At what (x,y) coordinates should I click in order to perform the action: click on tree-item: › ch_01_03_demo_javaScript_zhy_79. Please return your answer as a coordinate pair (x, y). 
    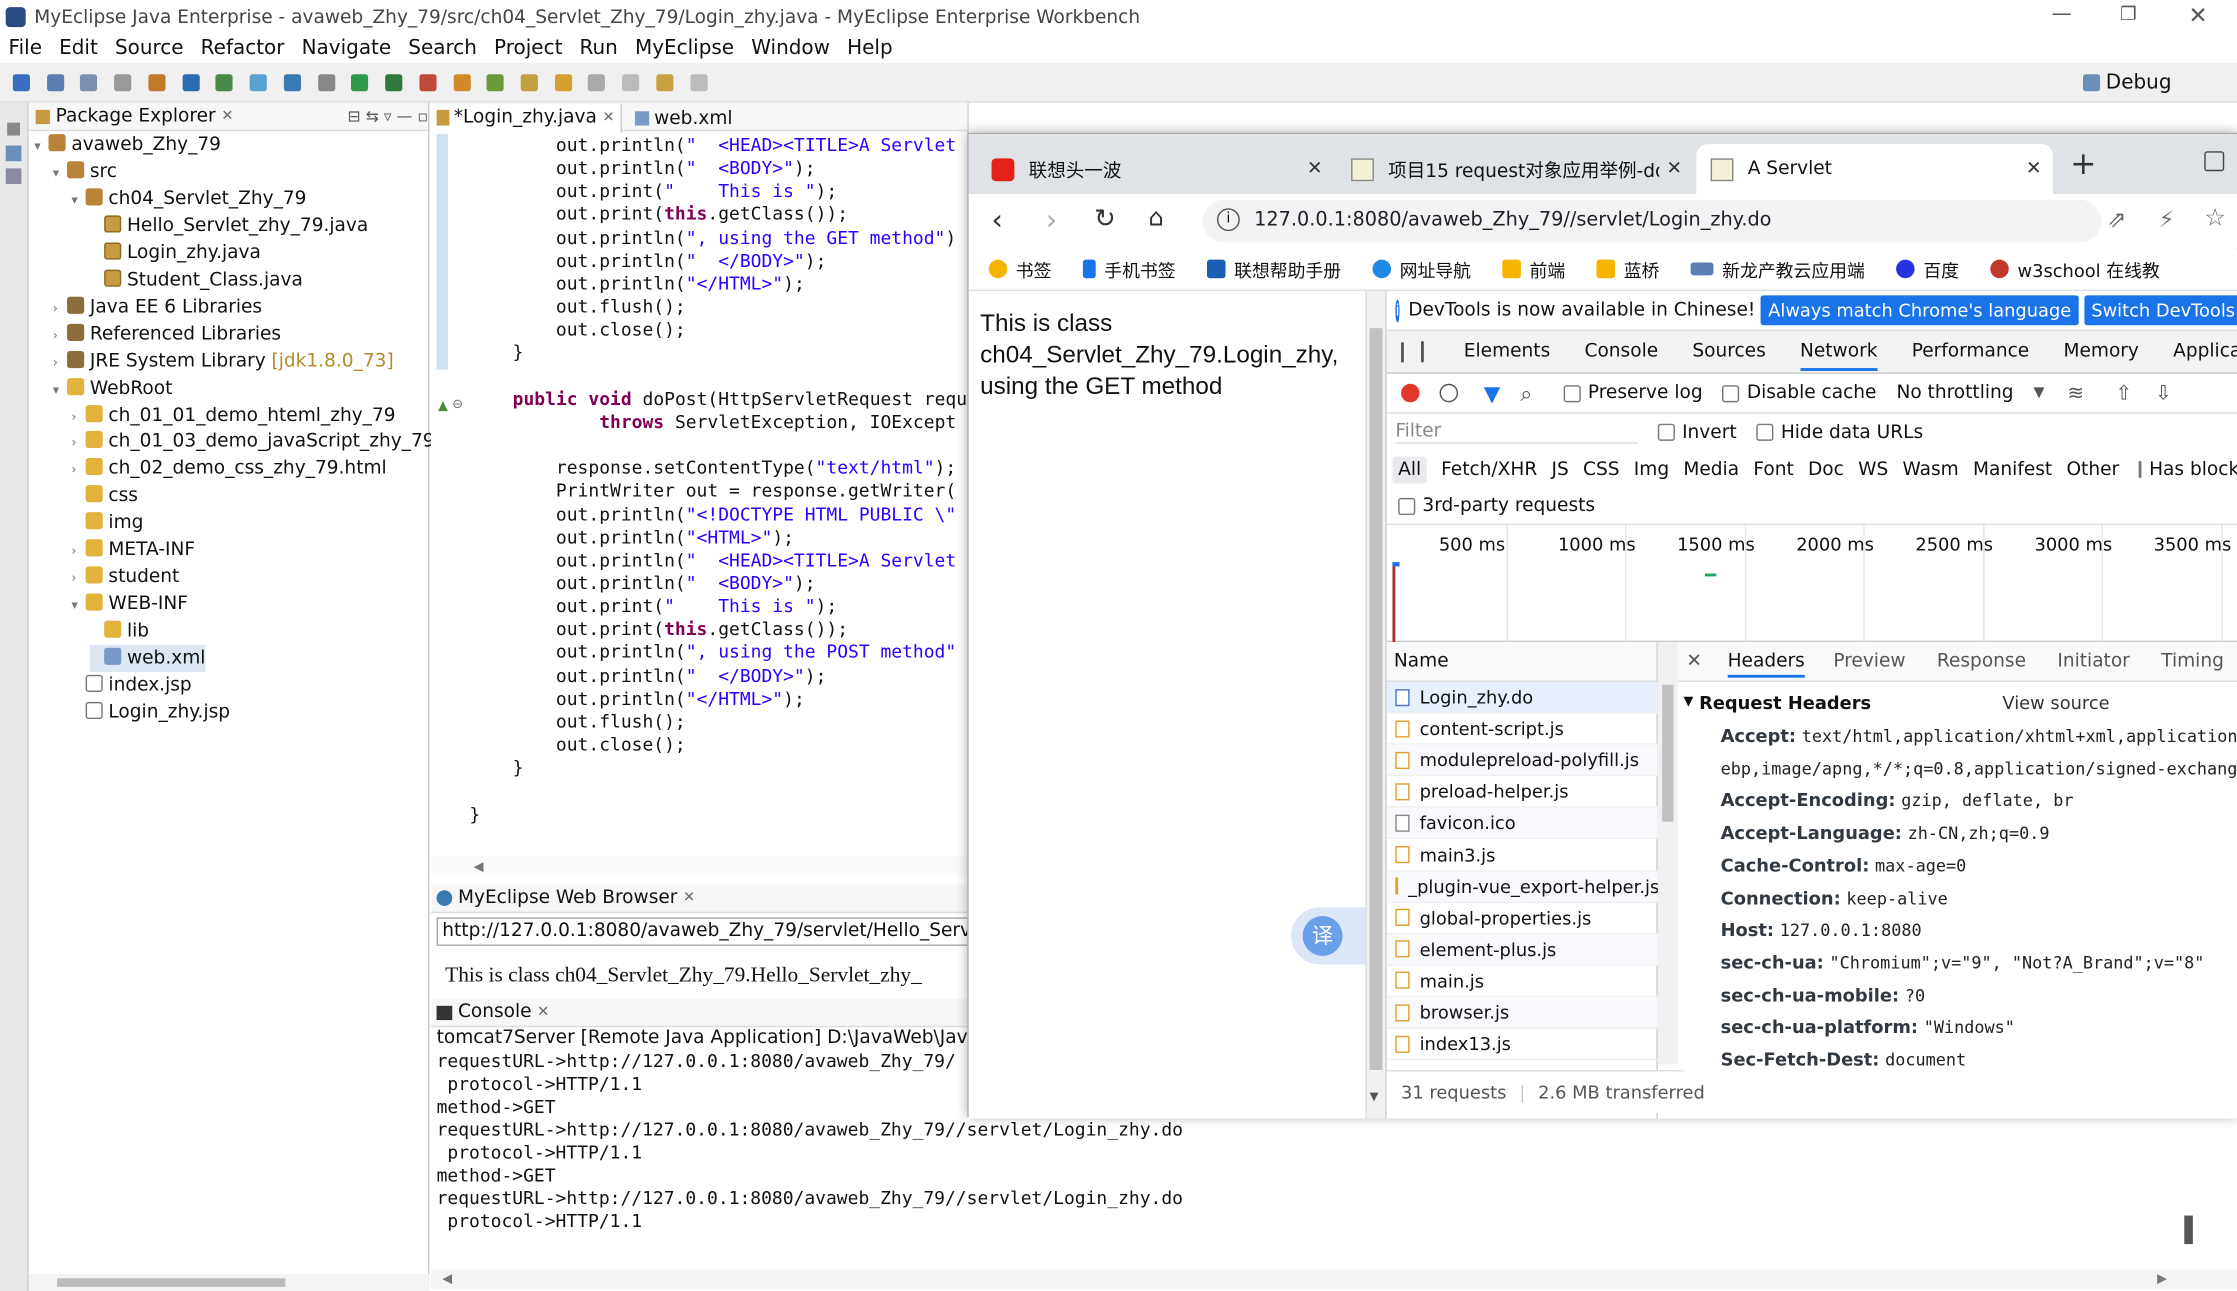
    Looking at the image, I should click on (253, 442).